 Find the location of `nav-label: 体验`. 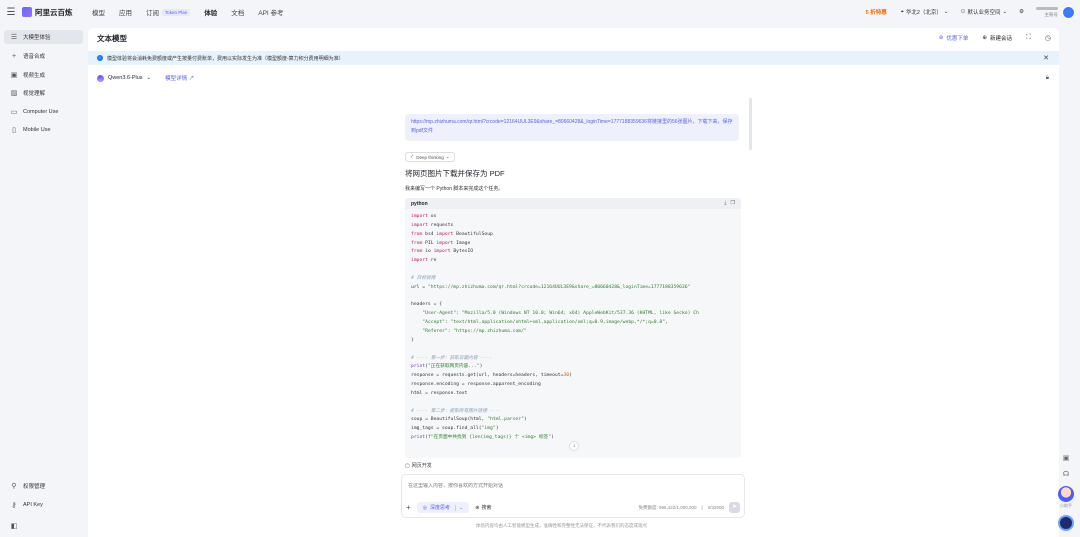

nav-label: 体验 is located at coordinates (211, 13).